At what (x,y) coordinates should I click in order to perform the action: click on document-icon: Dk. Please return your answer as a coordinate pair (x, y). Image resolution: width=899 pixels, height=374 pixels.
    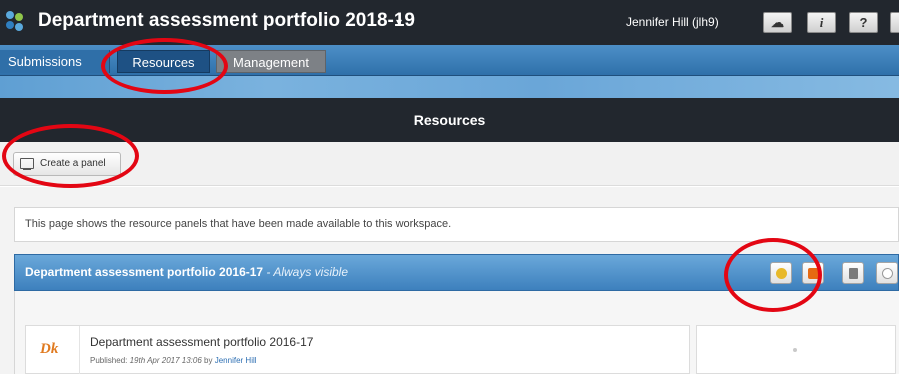
    Looking at the image, I should click on (49, 349).